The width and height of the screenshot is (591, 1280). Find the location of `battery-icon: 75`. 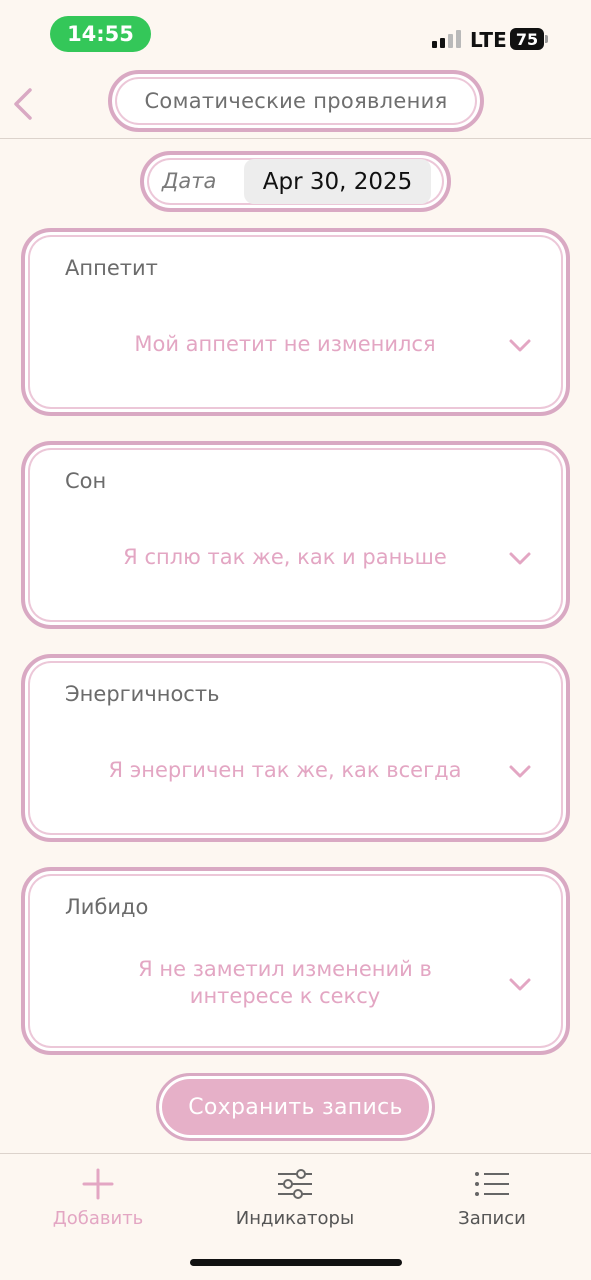

battery-icon: 75 is located at coordinates (529, 39).